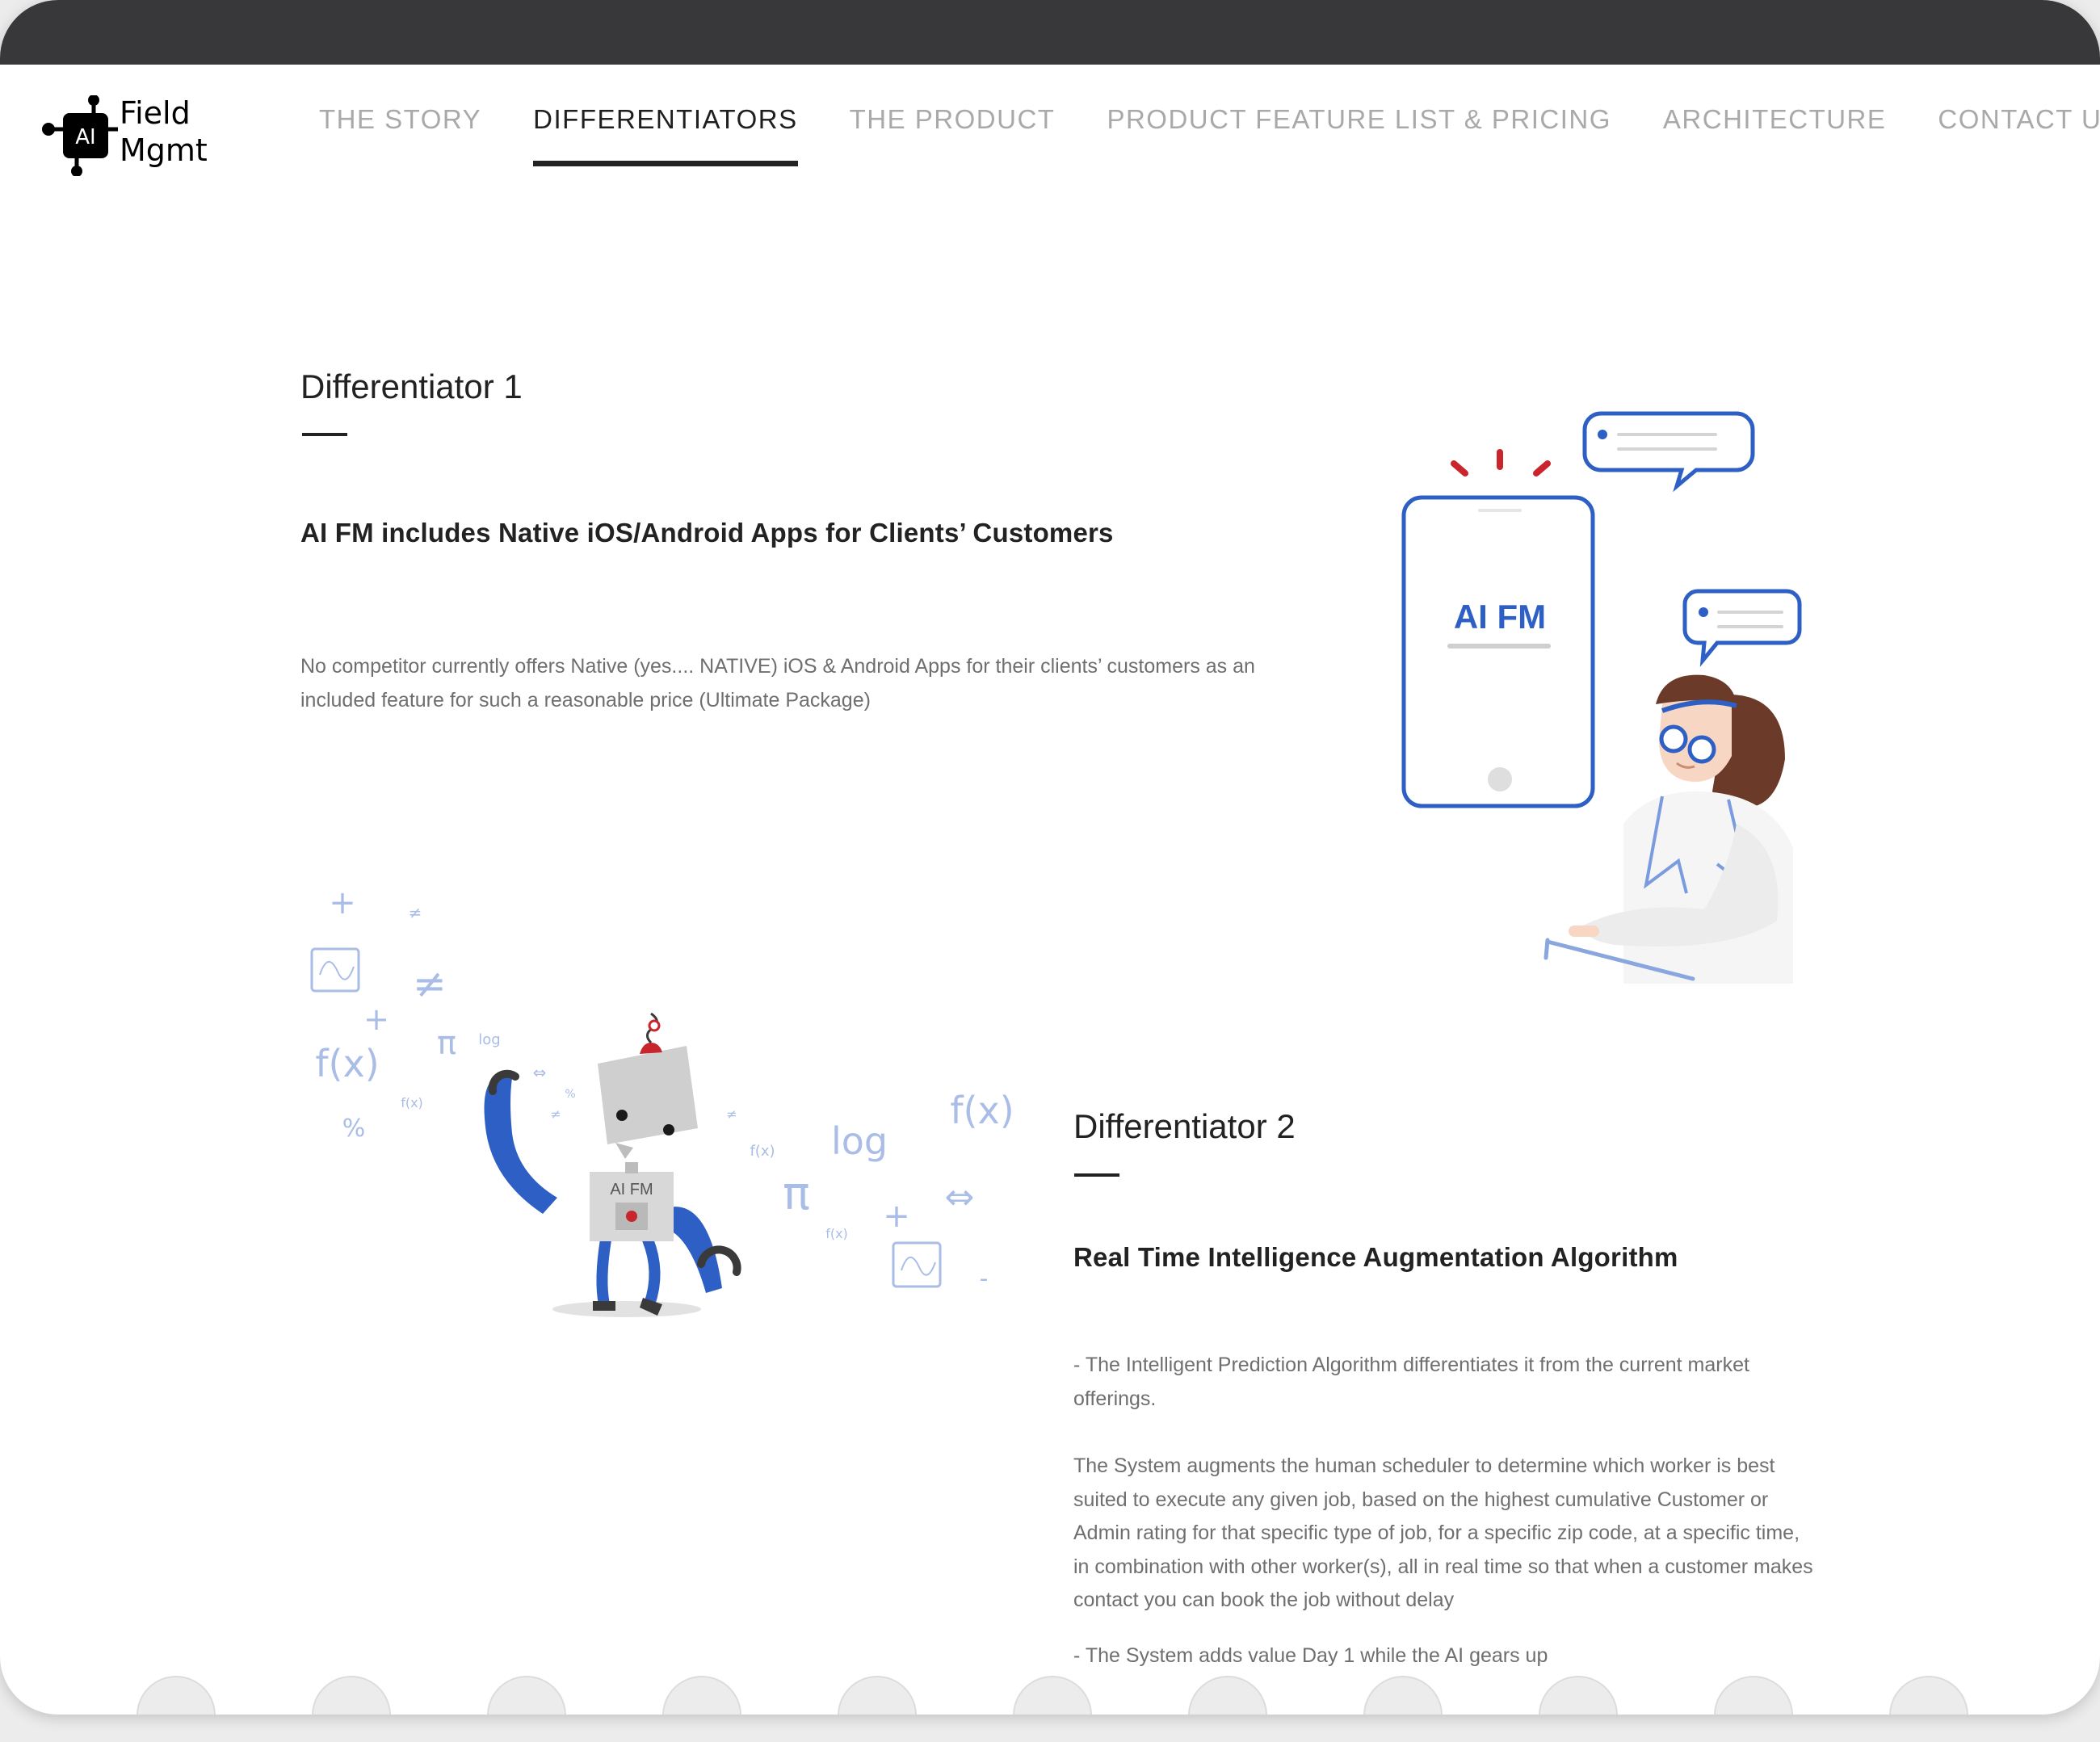 This screenshot has width=2100, height=1742. What do you see at coordinates (1184, 1126) in the screenshot?
I see `differentiator-2-title: Differentiator 2` at bounding box center [1184, 1126].